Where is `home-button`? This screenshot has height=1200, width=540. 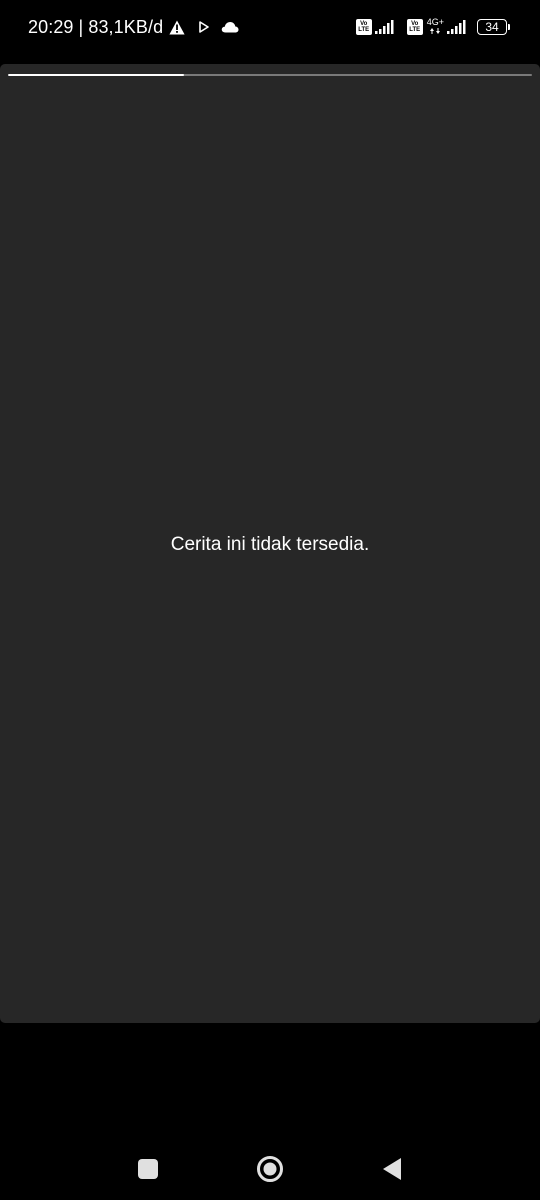 home-button is located at coordinates (270, 1169).